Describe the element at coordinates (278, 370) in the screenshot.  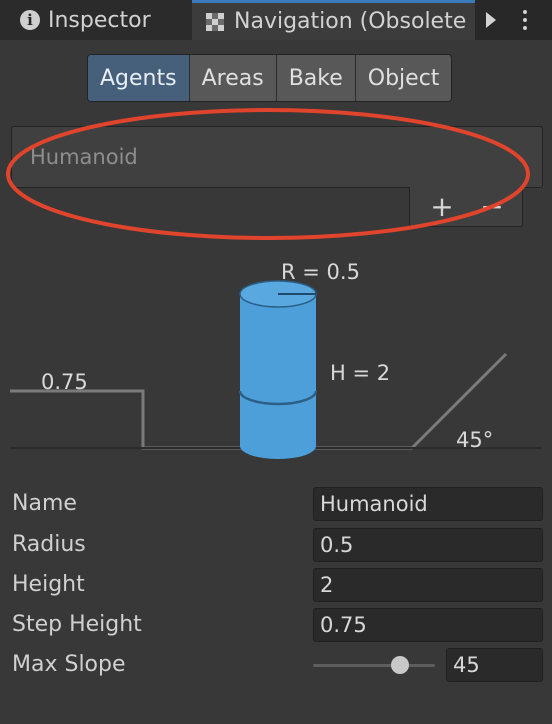
I see `agent-cylinder-body` at that location.